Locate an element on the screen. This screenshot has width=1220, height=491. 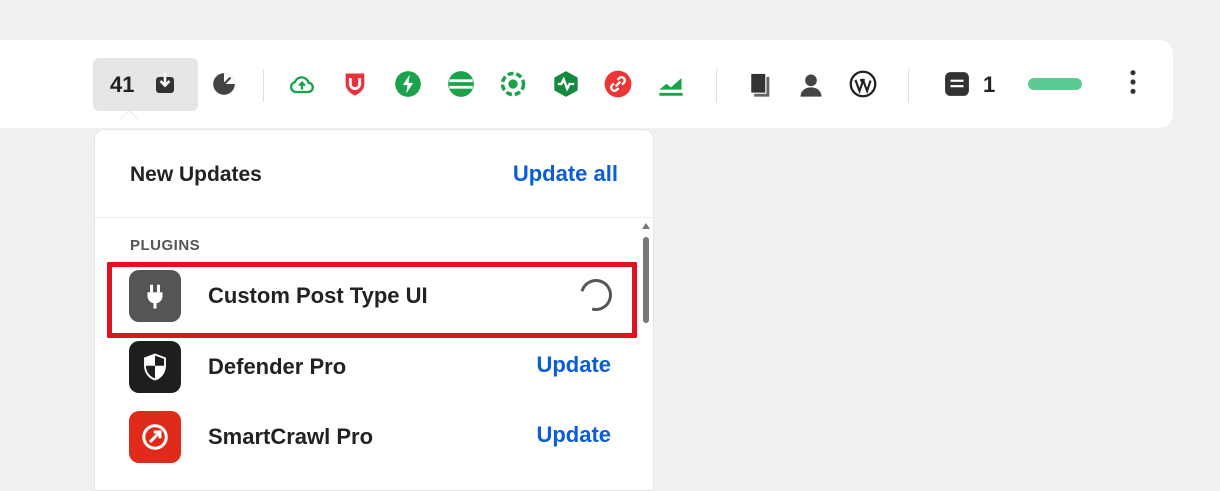
comments-count: 1 is located at coordinates (989, 85).